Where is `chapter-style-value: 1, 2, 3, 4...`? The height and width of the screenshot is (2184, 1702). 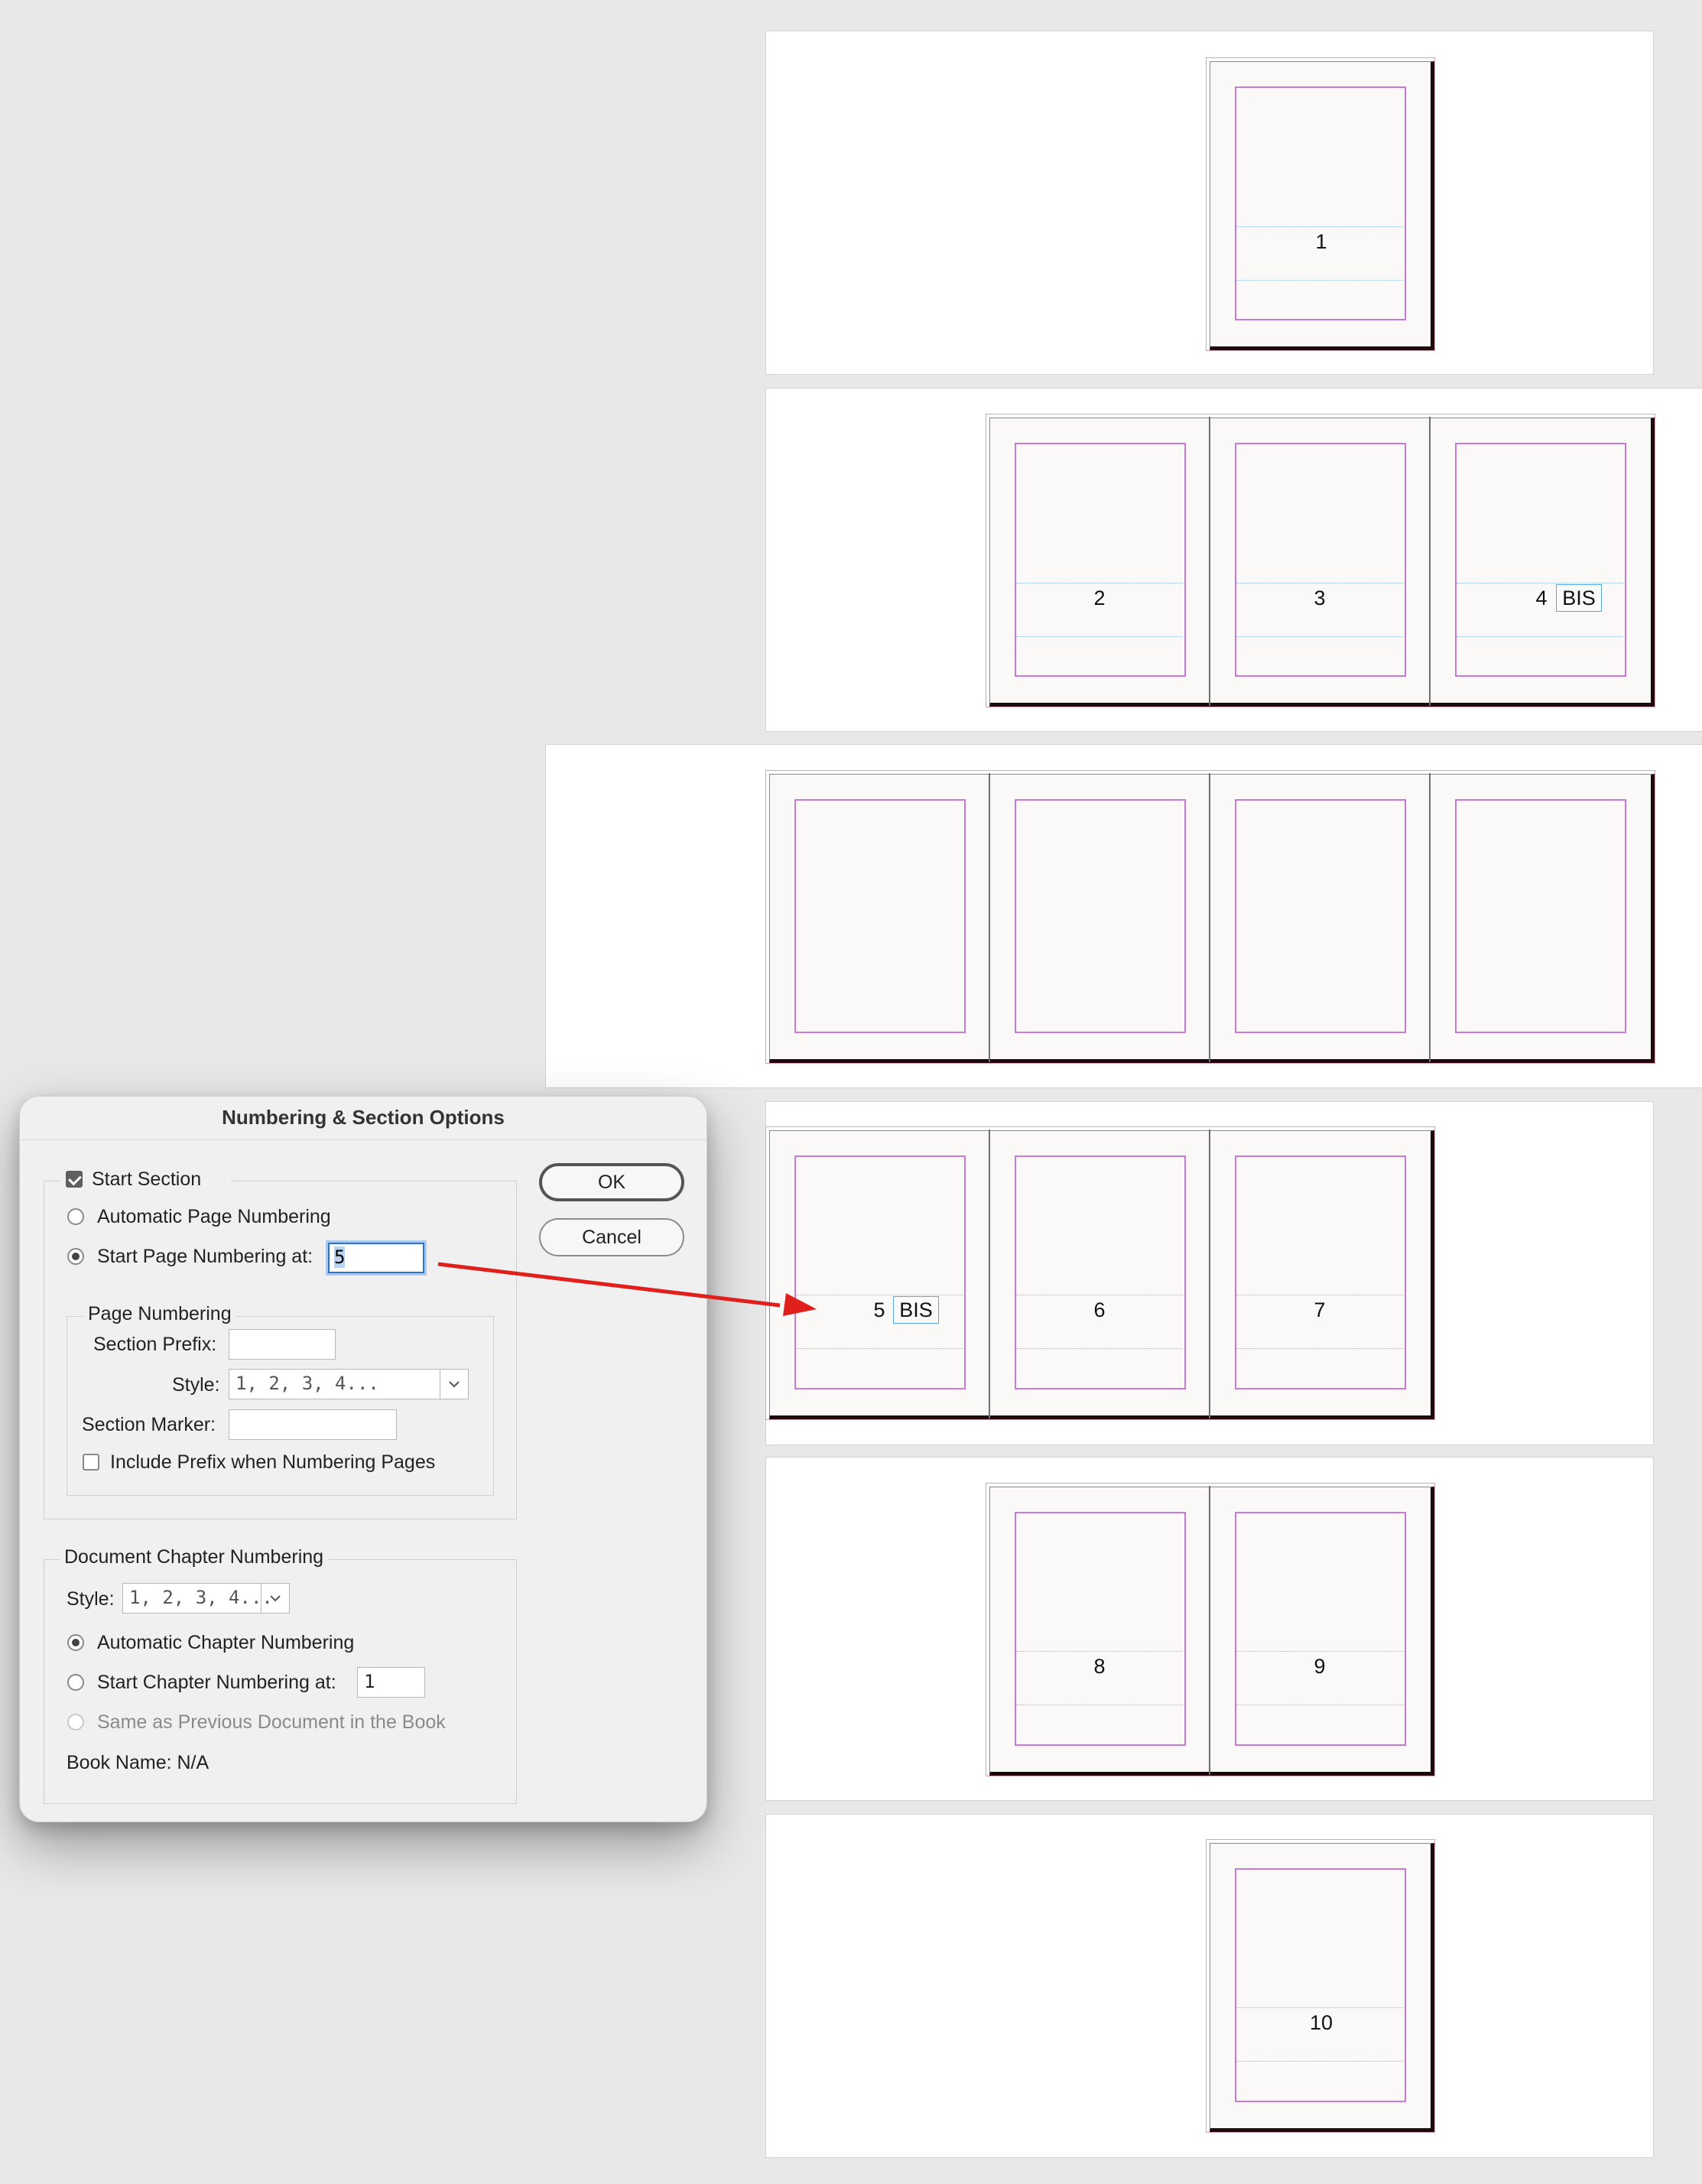
chapter-style-value: 1, 2, 3, 4... is located at coordinates (201, 1597).